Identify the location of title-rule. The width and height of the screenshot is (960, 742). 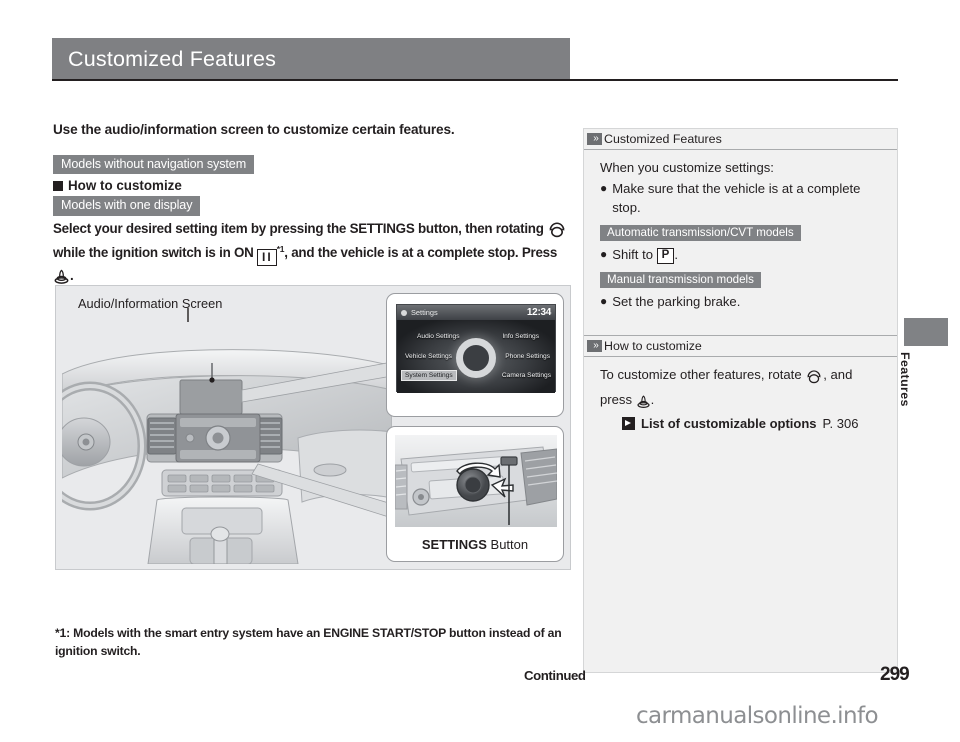
(475, 80).